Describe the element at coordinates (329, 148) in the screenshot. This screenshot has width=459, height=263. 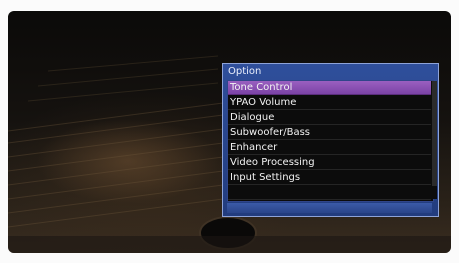
I see `menu-item-enhancer: Enhancer` at that location.